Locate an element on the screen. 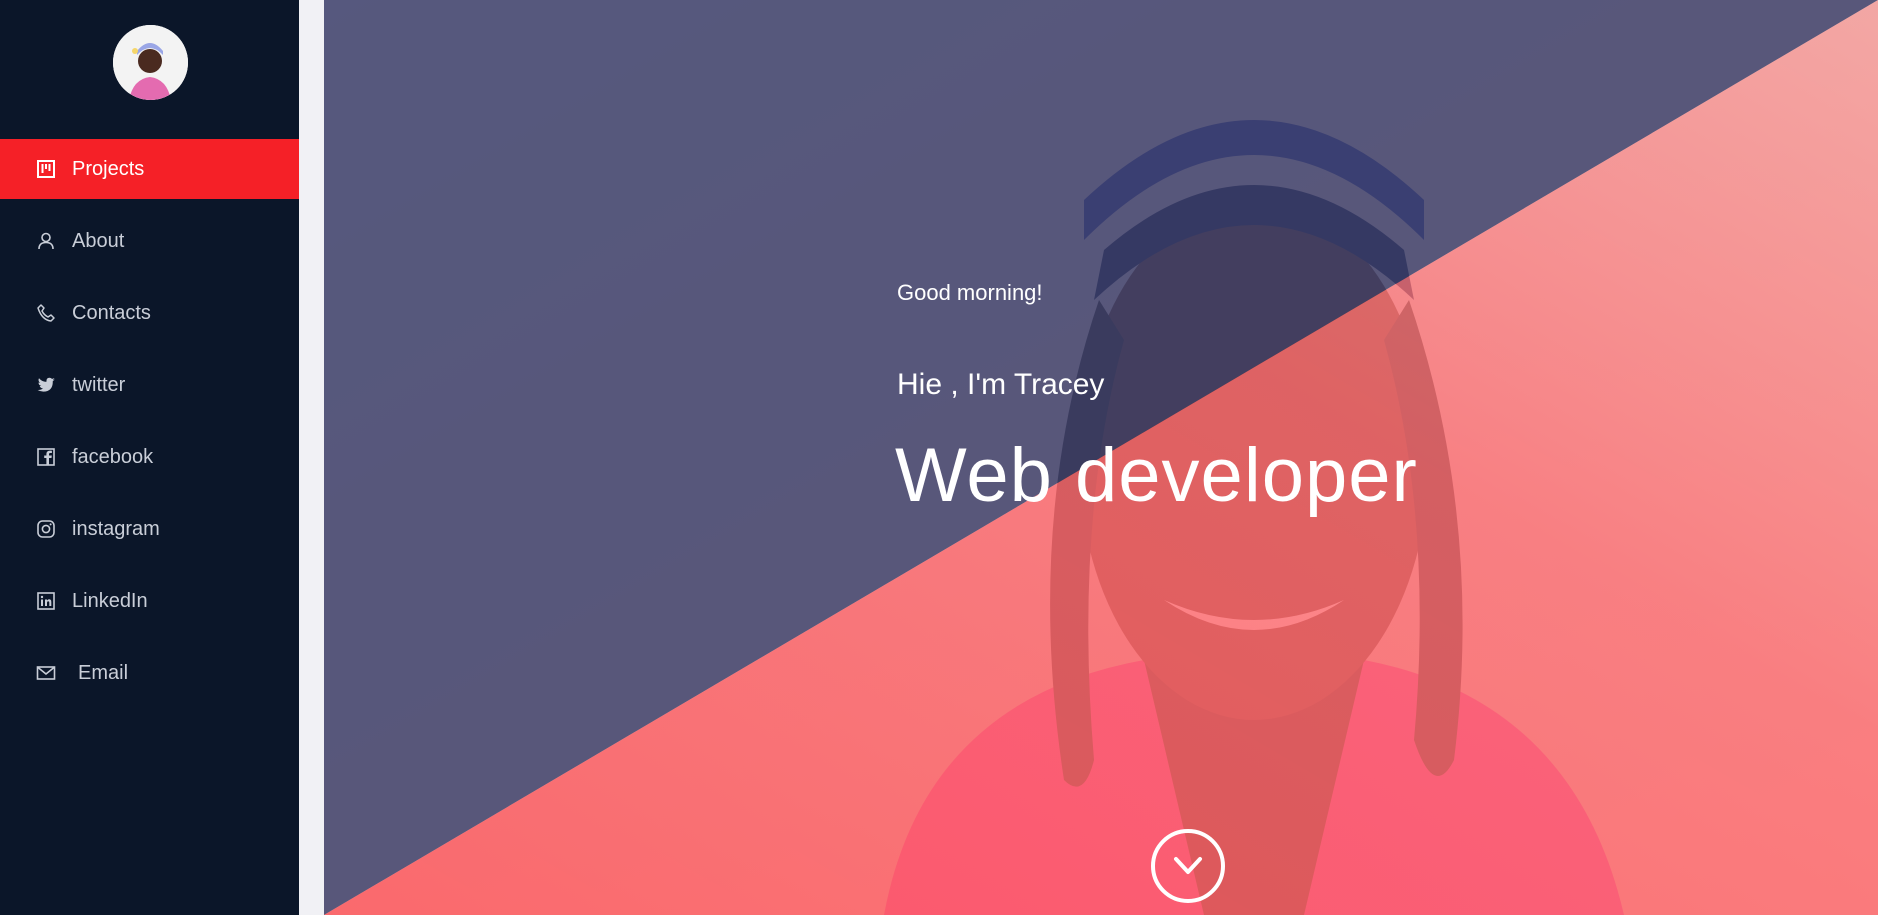 This screenshot has height=915, width=1878. sidebar-item-label: About is located at coordinates (98, 240).